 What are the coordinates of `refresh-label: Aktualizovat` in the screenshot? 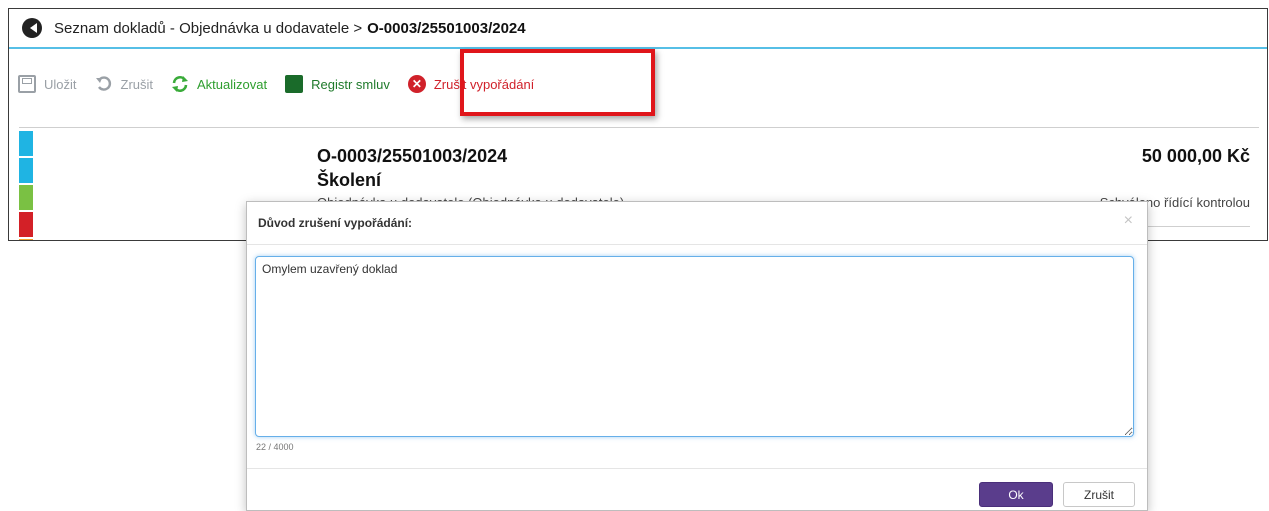 It's located at (232, 84).